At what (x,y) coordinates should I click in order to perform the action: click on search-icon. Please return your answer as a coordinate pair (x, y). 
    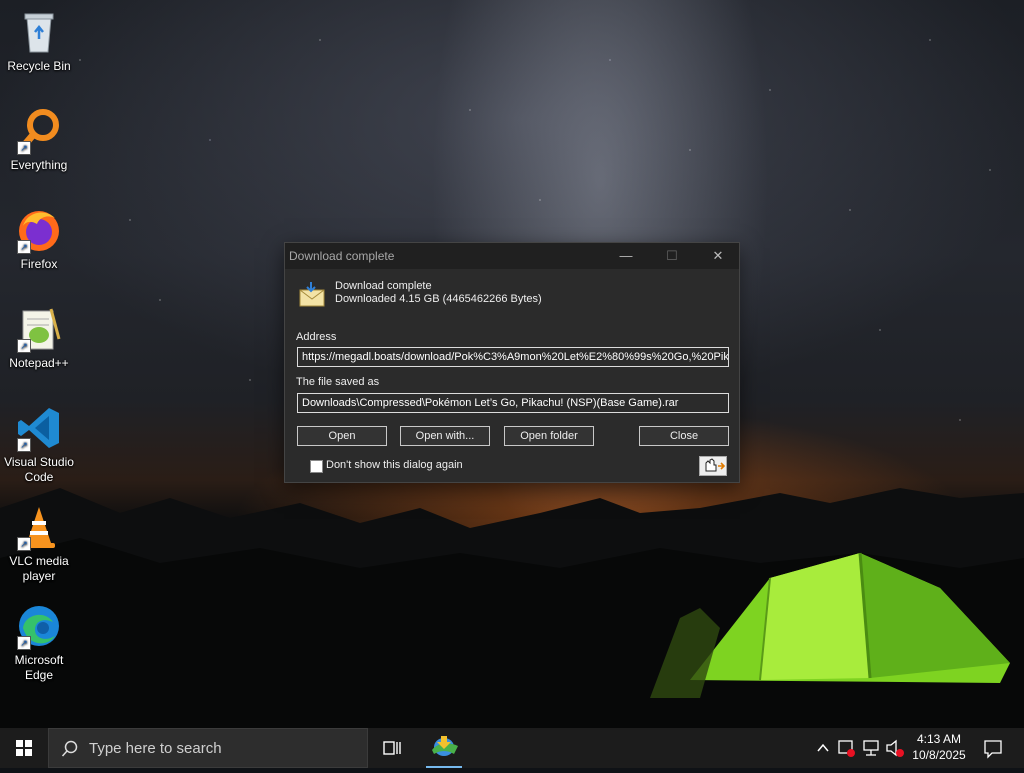
    Looking at the image, I should click on (69, 748).